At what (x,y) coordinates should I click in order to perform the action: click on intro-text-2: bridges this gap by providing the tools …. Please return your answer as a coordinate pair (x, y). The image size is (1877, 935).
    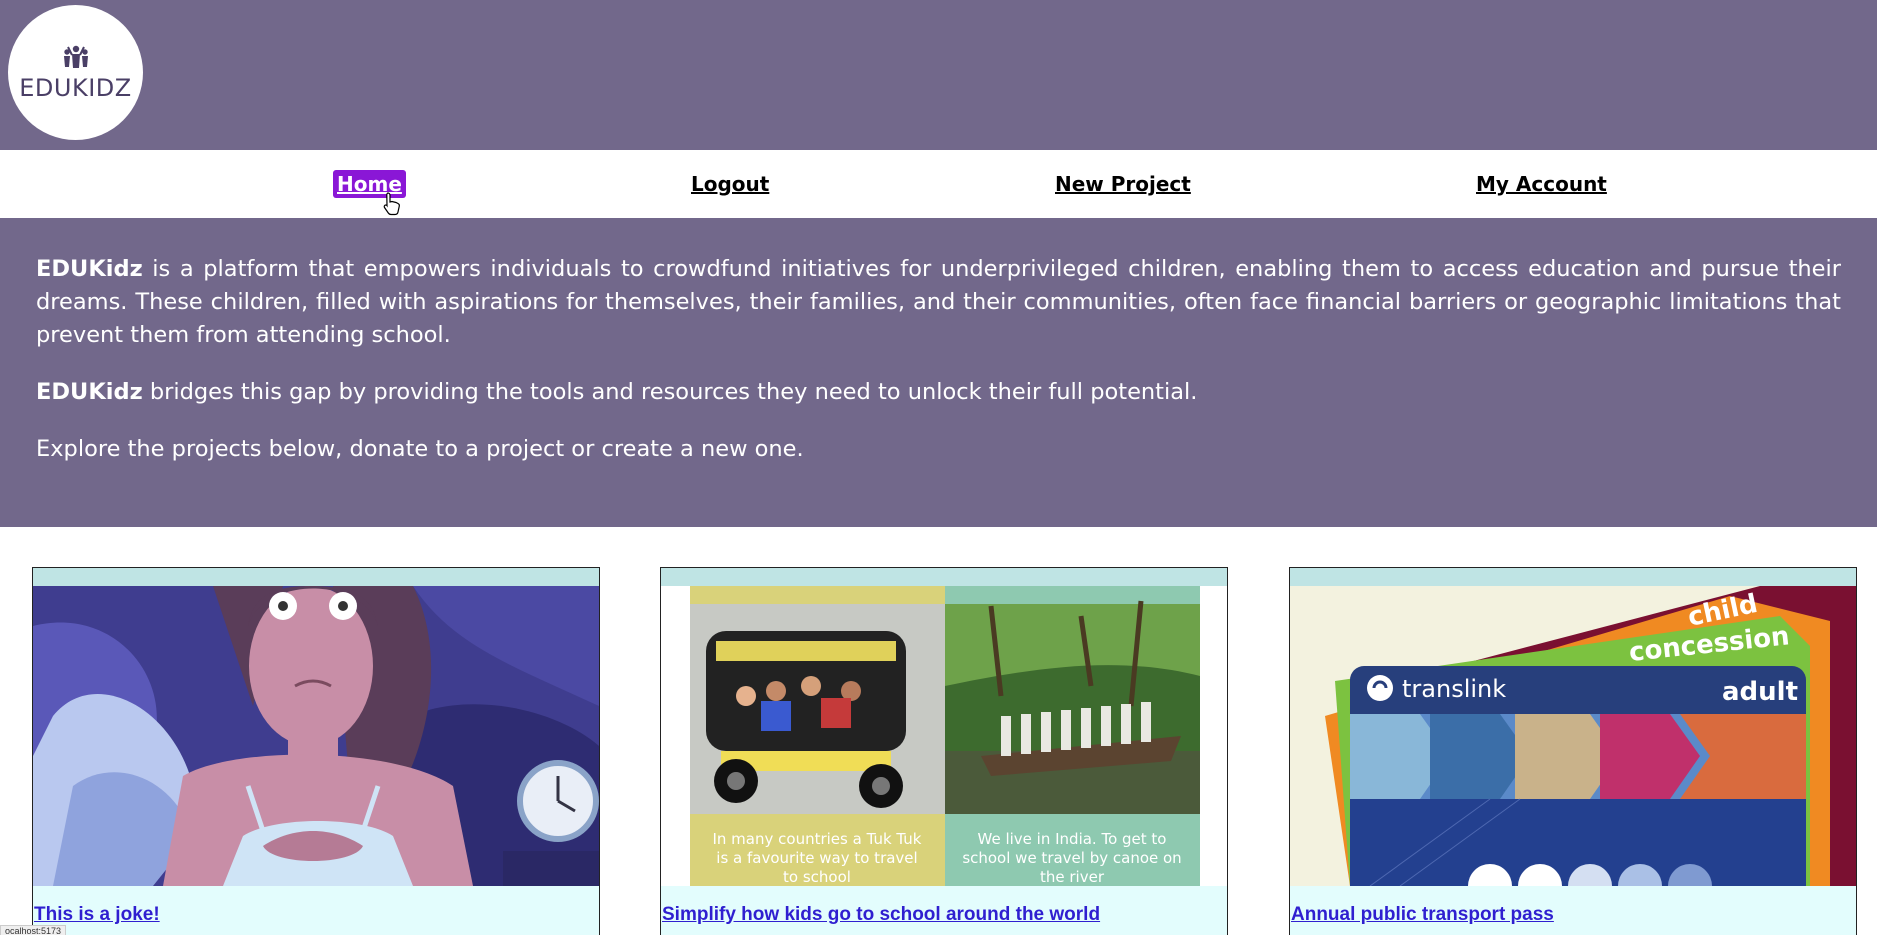
    Looking at the image, I should click on (670, 392).